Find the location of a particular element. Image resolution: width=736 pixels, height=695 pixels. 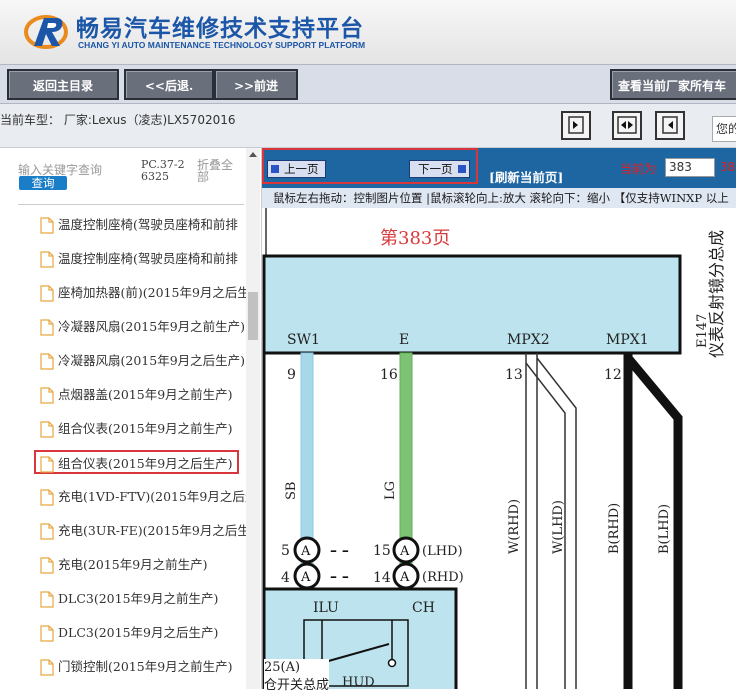

connector-pin: 14 is located at coordinates (382, 578).